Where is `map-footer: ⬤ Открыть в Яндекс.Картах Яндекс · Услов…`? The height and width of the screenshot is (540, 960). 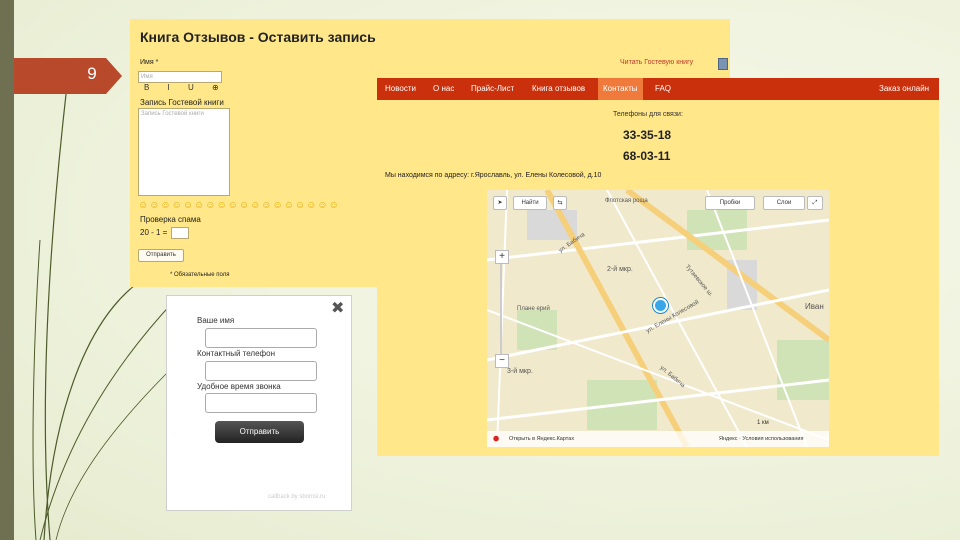 map-footer: ⬤ Открыть в Яндекс.Картах Яндекс · Услов… is located at coordinates (658, 439).